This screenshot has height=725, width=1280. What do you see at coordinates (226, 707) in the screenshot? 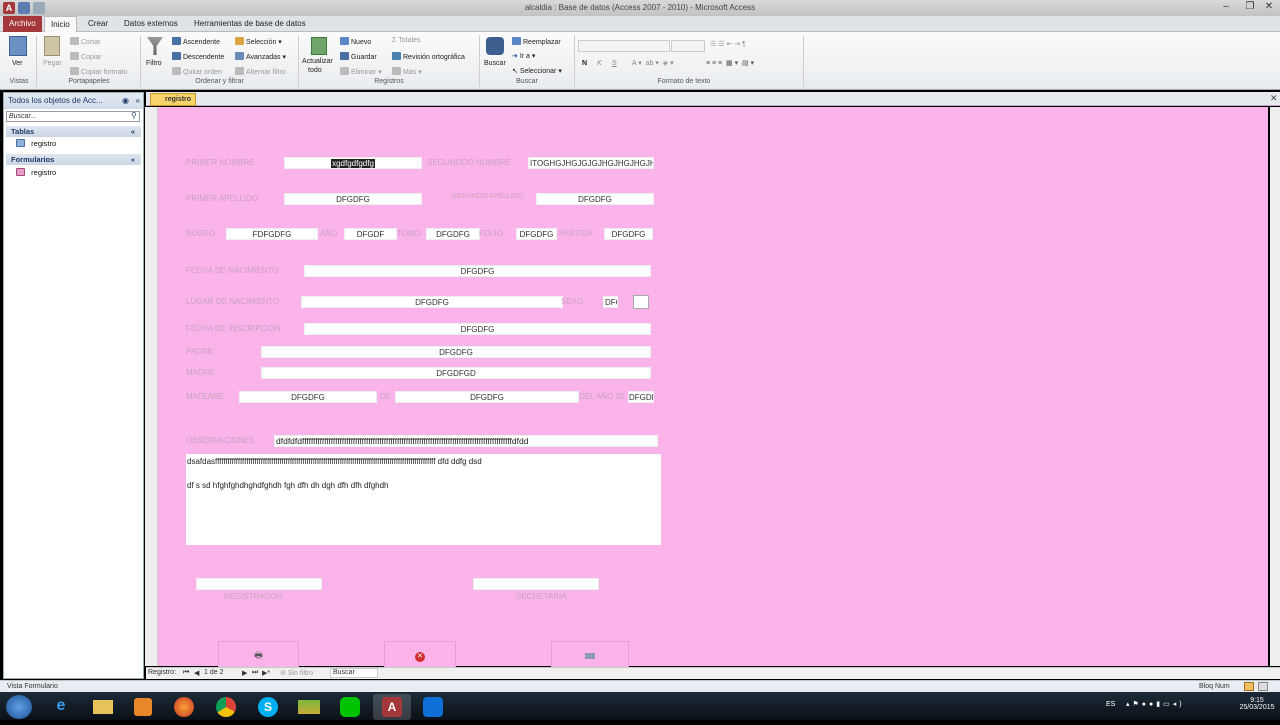
I see `chrome-icon` at bounding box center [226, 707].